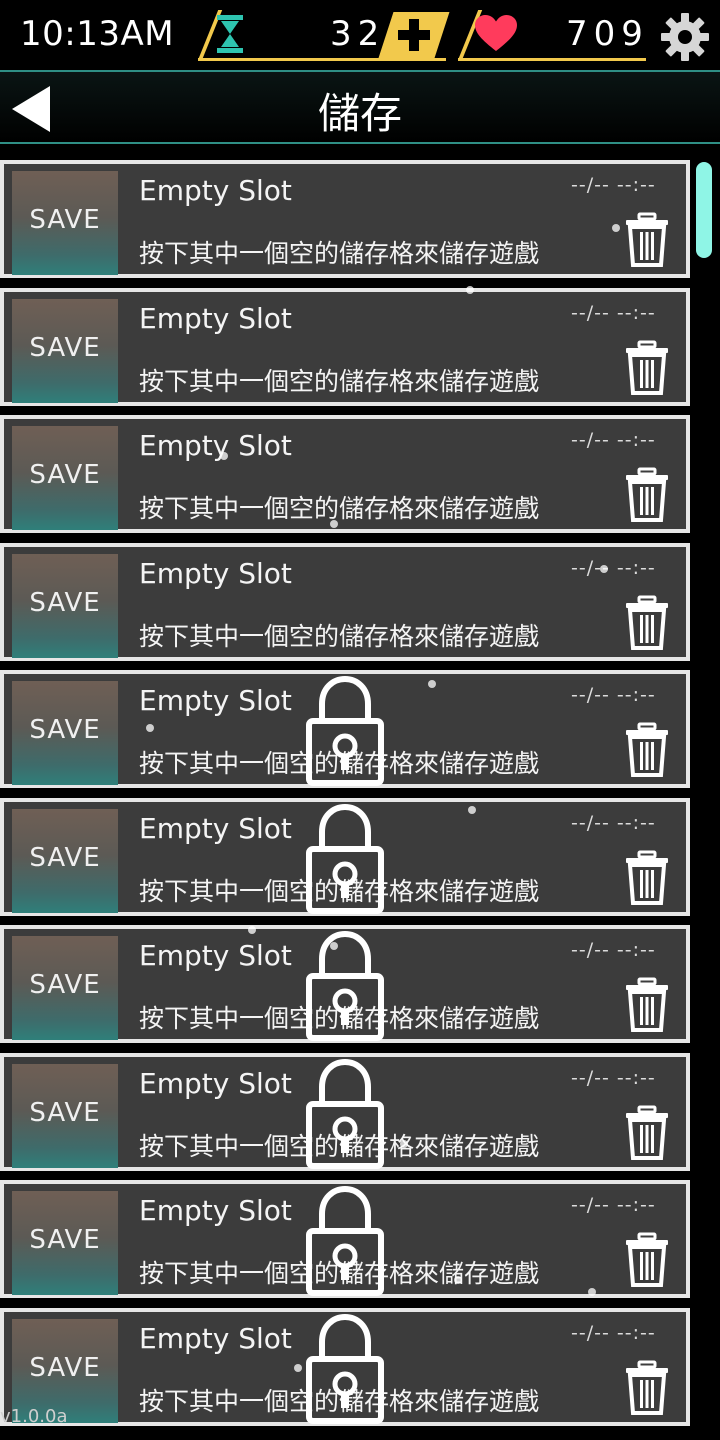 The image size is (720, 1440). Describe the element at coordinates (97, 34) in the screenshot. I see `clock-text: 10:13AM` at that location.